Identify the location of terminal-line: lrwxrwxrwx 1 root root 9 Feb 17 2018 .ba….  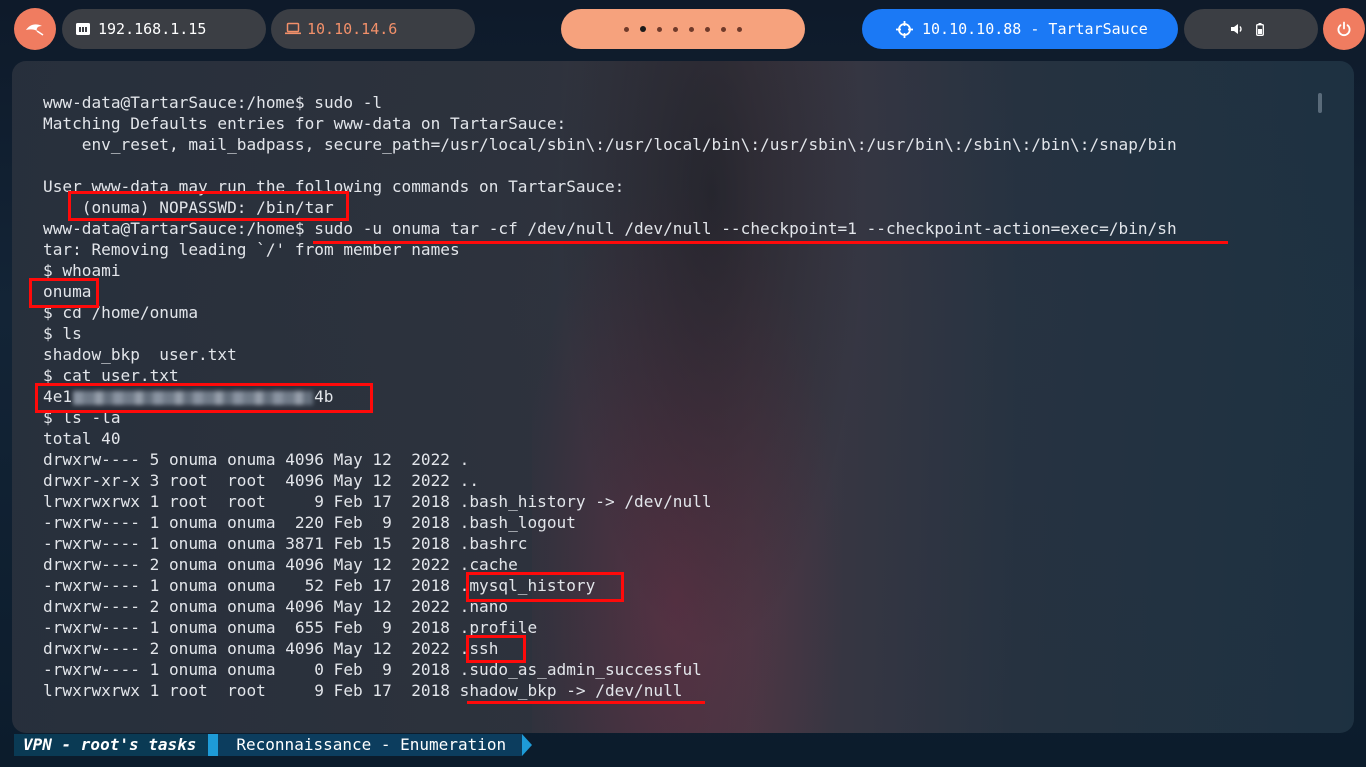
(377, 501).